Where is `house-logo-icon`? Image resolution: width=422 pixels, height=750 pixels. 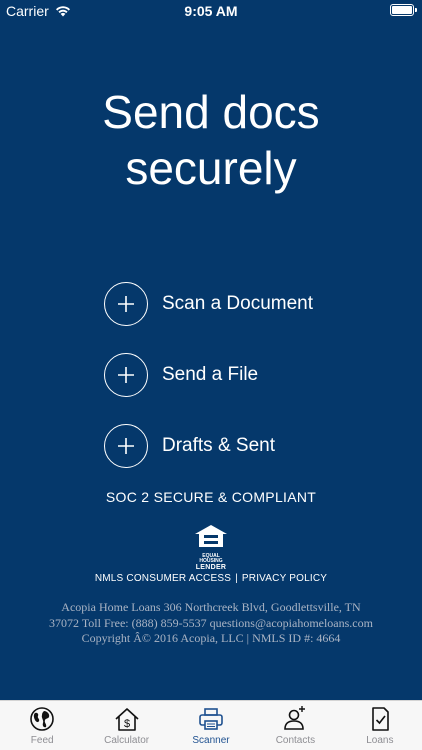
house-logo-icon is located at coordinates (211, 536).